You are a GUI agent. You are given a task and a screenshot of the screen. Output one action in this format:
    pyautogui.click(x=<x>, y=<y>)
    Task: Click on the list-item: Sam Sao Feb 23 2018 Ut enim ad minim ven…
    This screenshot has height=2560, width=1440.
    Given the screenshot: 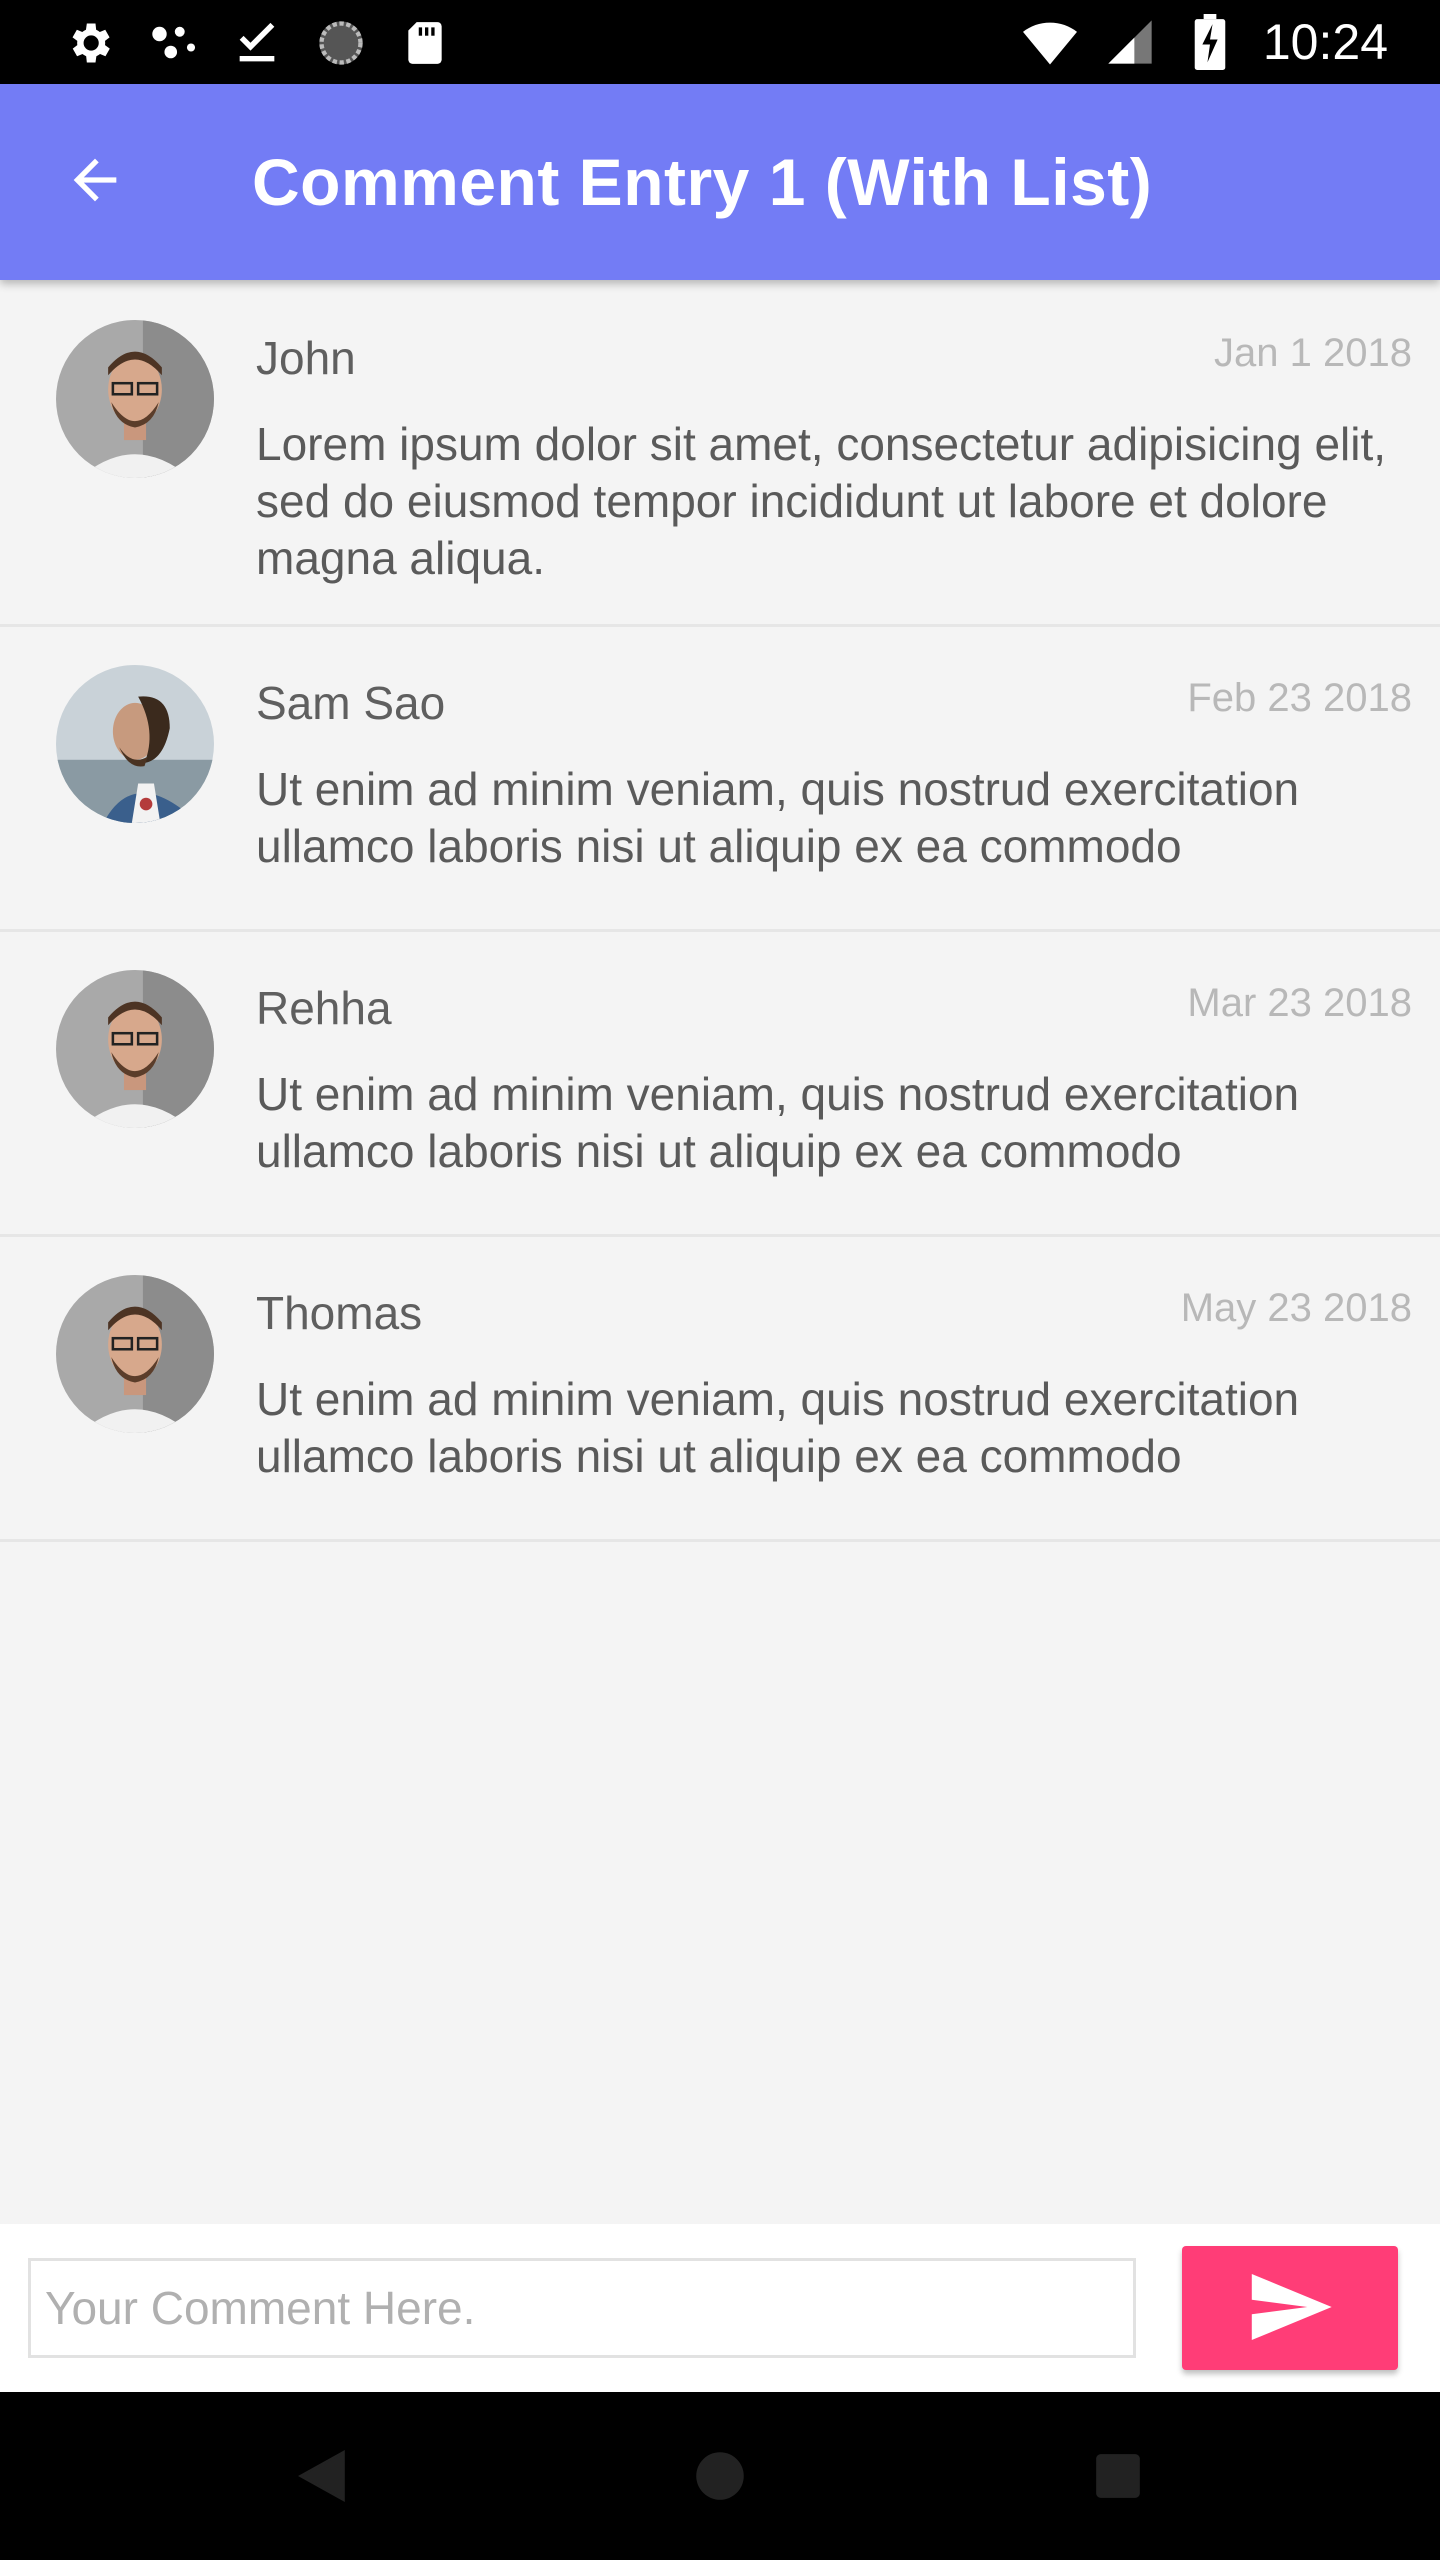 What is the action you would take?
    pyautogui.click(x=720, y=779)
    